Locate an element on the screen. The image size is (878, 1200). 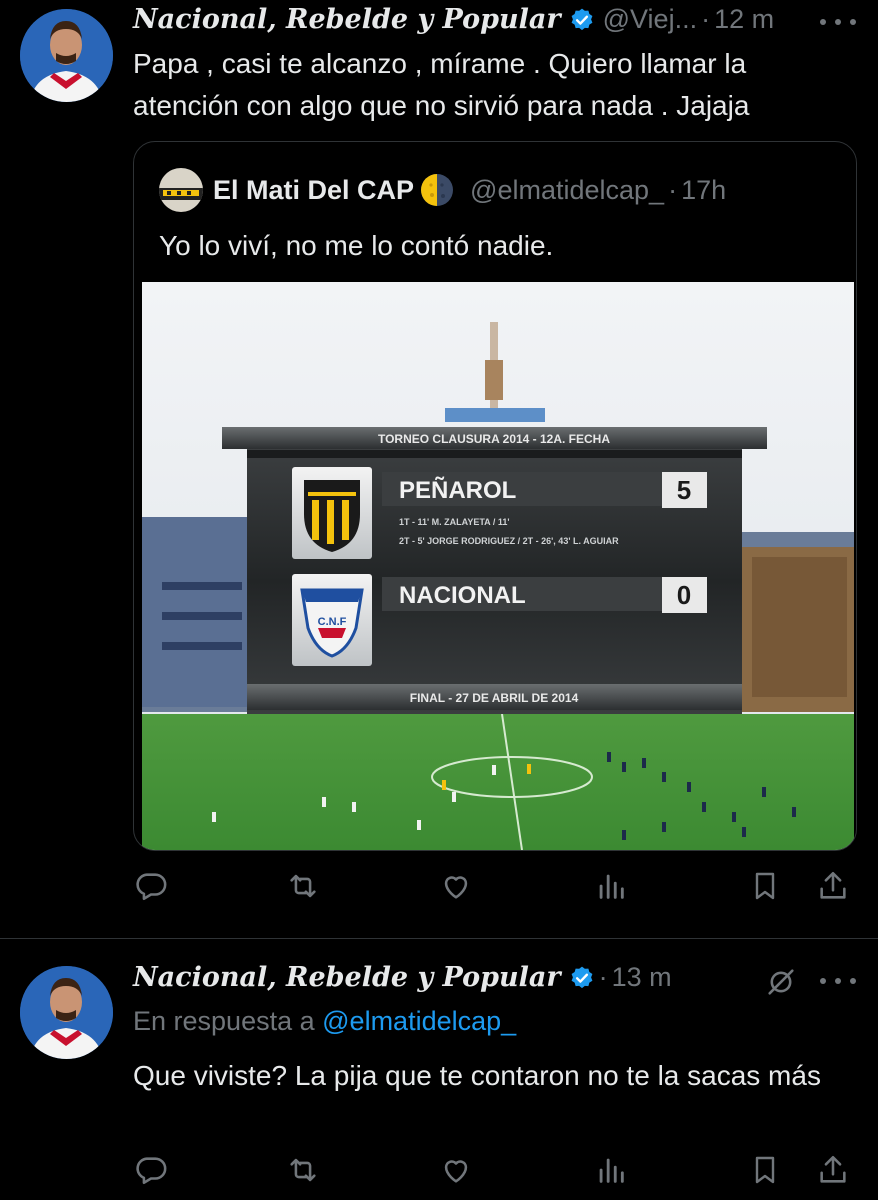
home-scorers-line-1: 1T - 11' M. ZALAYETA / 11' is located at coordinates (454, 522).